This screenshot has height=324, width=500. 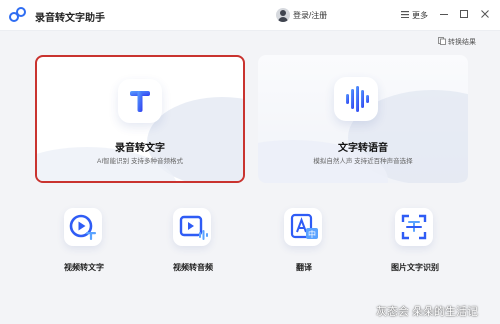 I want to click on close-icon, so click(x=484, y=14).